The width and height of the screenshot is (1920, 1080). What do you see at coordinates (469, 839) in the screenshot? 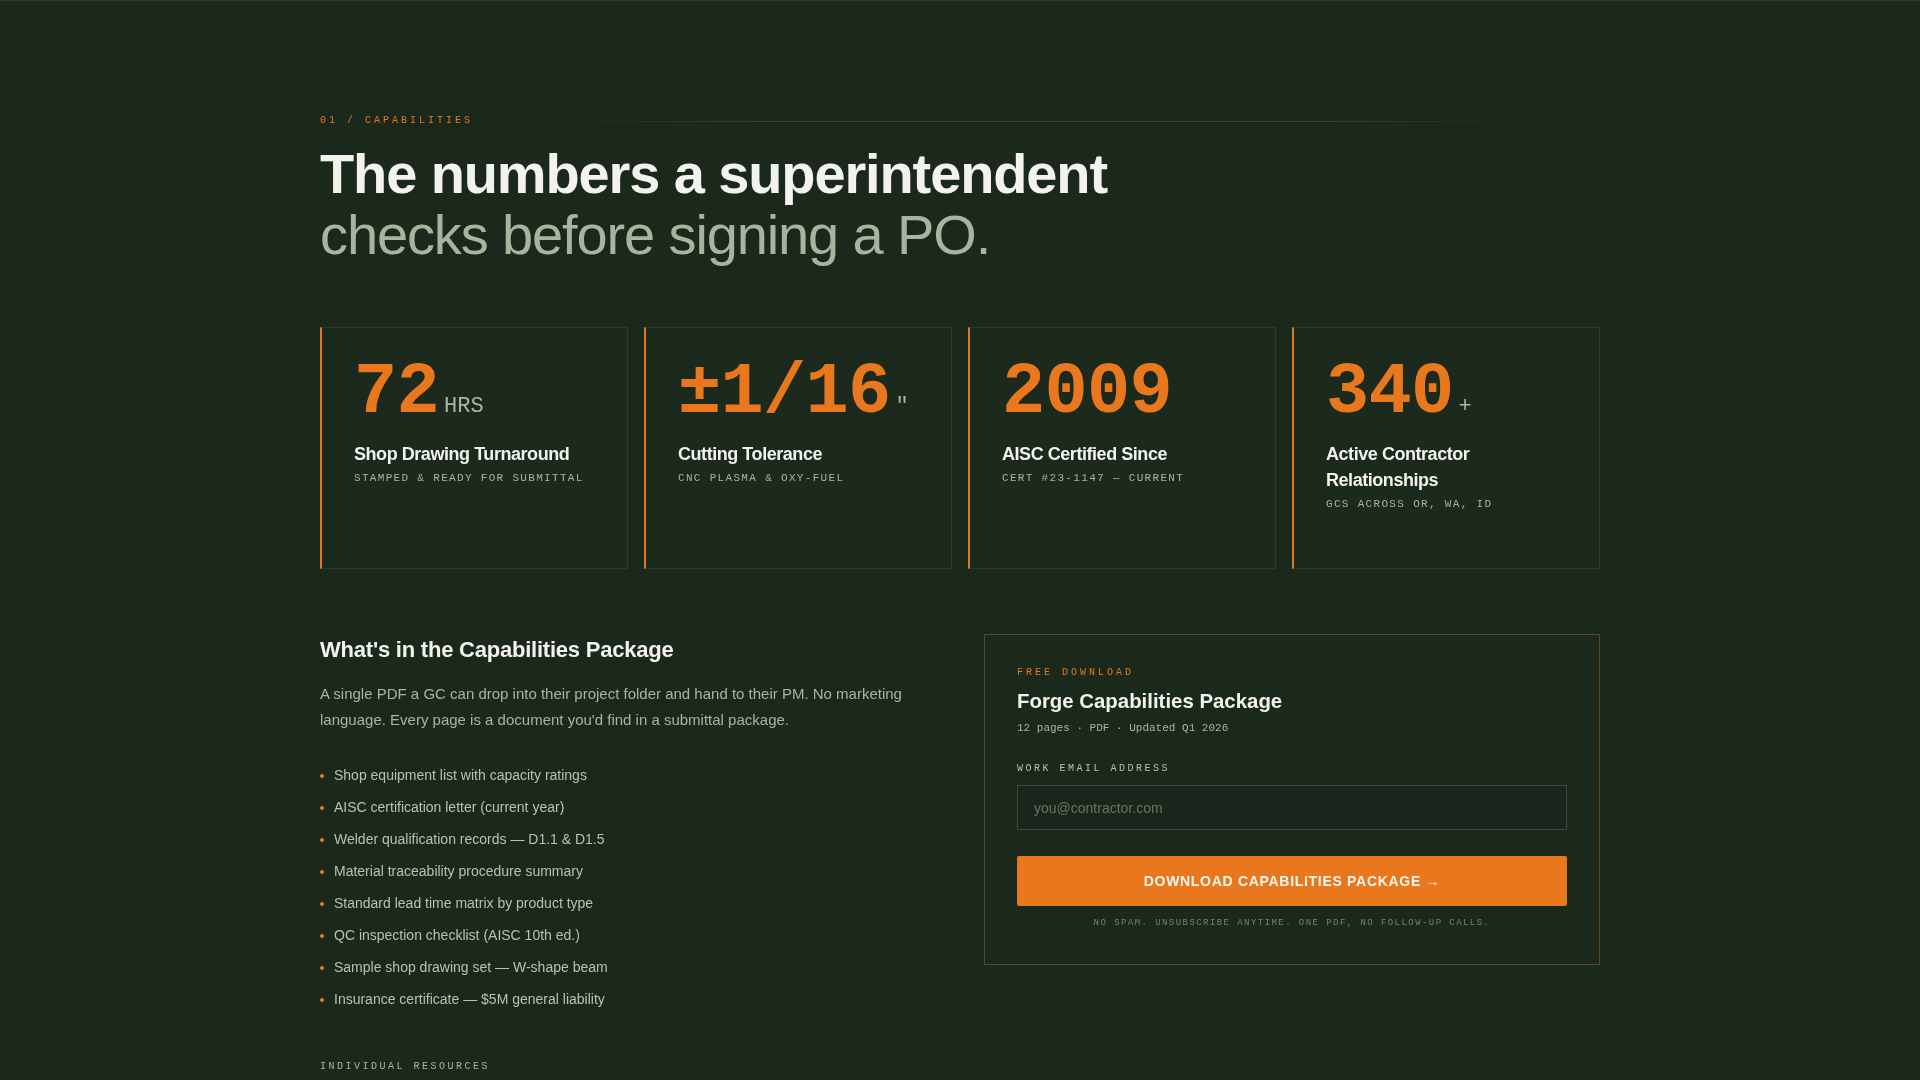
I see `package-item: Welder qualification records — D1.1 & D1.5` at bounding box center [469, 839].